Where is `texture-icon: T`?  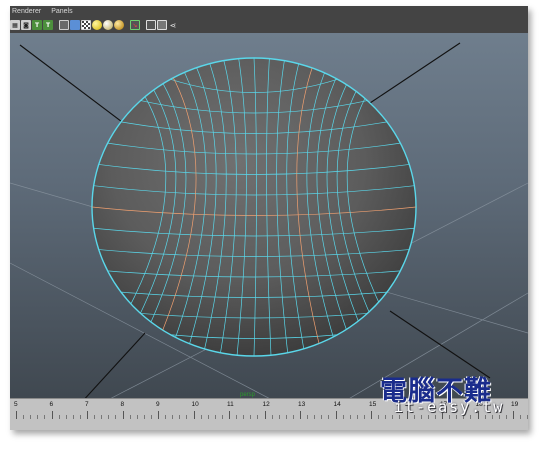
texture-icon: T is located at coordinates (48, 25).